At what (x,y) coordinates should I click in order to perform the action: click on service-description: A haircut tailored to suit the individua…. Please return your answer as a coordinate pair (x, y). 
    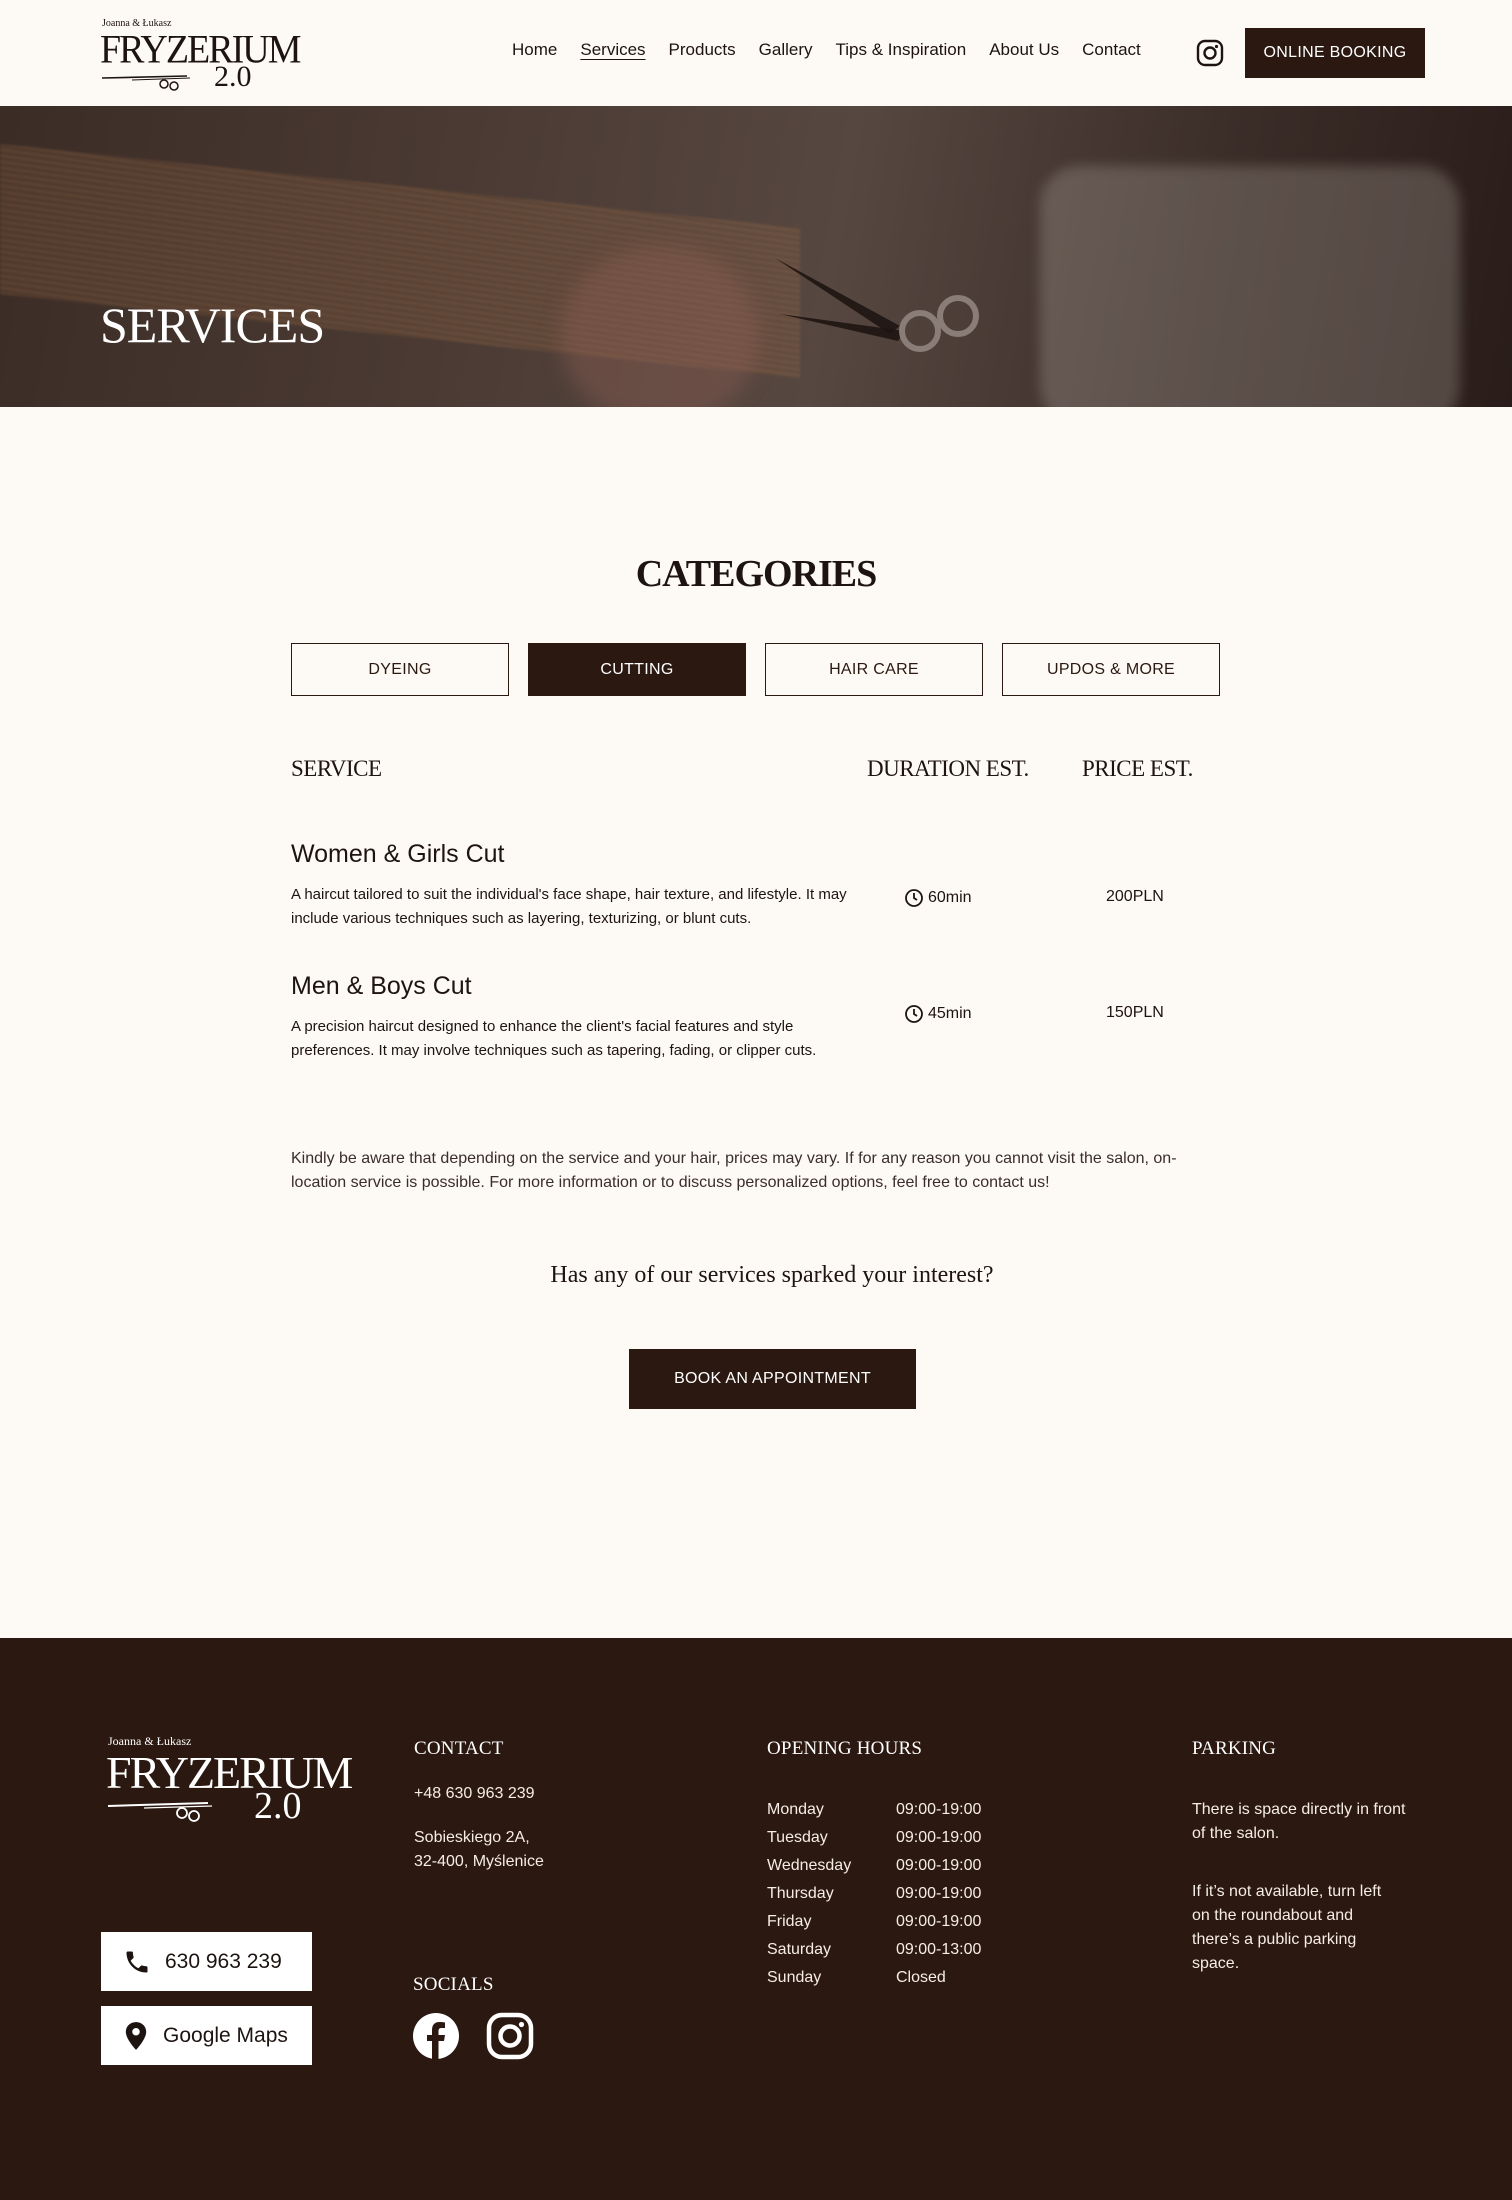
    Looking at the image, I should click on (569, 906).